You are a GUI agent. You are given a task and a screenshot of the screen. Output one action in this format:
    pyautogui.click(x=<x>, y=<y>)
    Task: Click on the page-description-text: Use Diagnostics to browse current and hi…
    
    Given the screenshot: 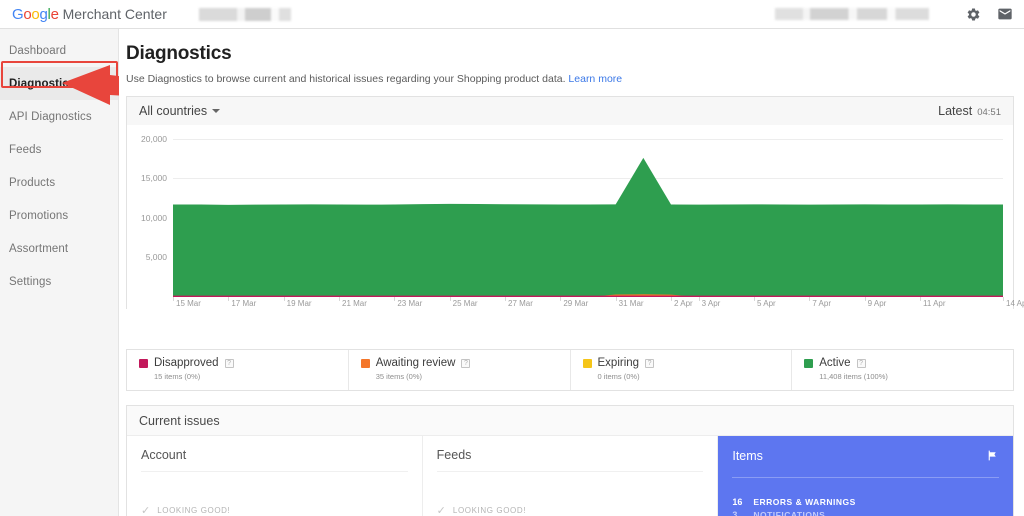 What is the action you would take?
    pyautogui.click(x=346, y=79)
    